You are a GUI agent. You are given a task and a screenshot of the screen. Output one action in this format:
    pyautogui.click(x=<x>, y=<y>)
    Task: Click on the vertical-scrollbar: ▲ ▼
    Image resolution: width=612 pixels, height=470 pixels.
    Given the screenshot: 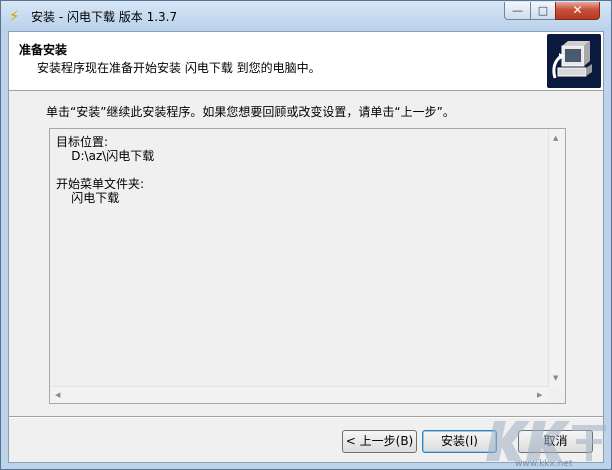 What is the action you would take?
    pyautogui.click(x=556, y=258)
    